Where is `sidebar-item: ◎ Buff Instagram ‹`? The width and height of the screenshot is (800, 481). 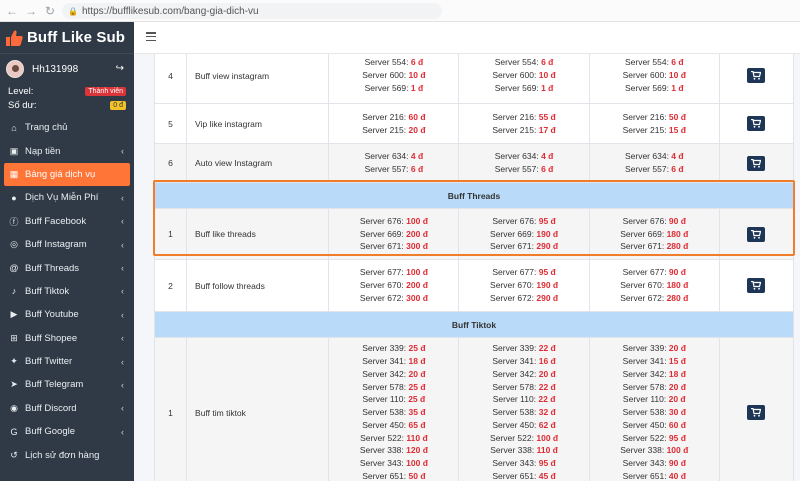 sidebar-item: ◎ Buff Instagram ‹ is located at coordinates (67, 244).